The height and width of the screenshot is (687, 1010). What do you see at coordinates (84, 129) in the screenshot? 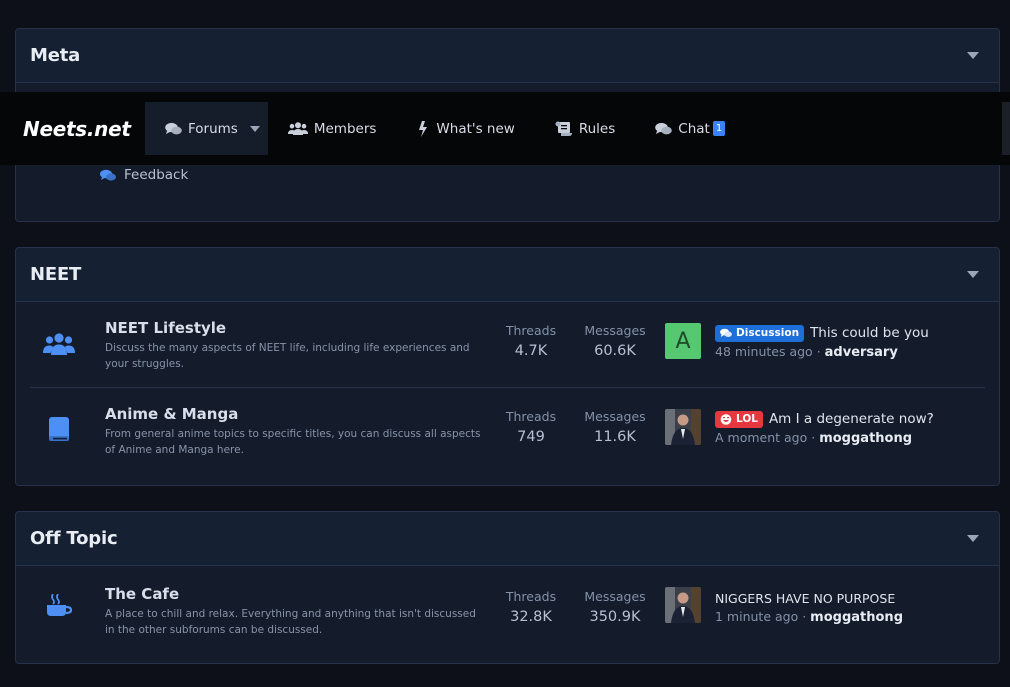
I see `site-logo: Neets.net` at bounding box center [84, 129].